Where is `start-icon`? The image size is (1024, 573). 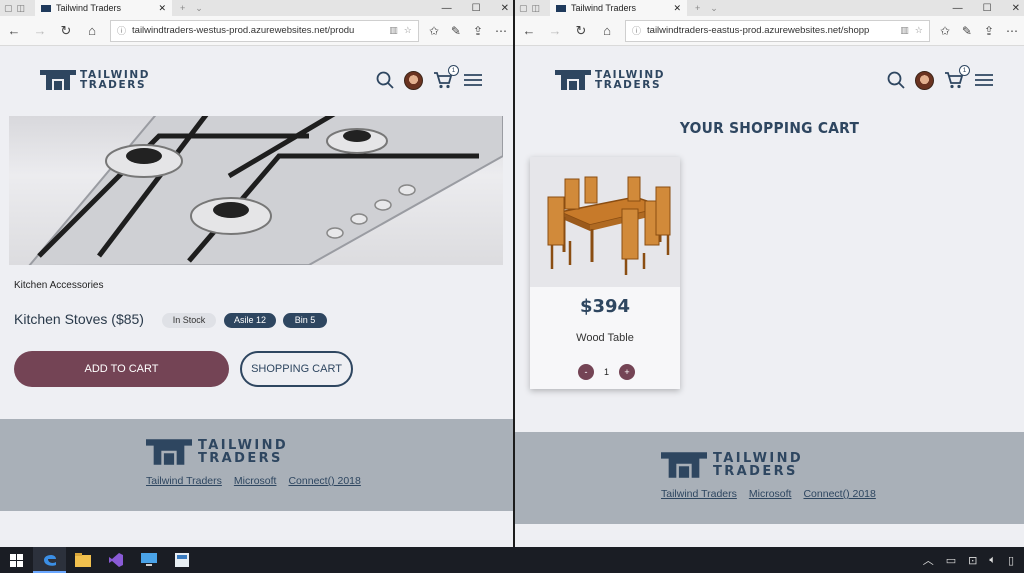 start-icon is located at coordinates (16, 560).